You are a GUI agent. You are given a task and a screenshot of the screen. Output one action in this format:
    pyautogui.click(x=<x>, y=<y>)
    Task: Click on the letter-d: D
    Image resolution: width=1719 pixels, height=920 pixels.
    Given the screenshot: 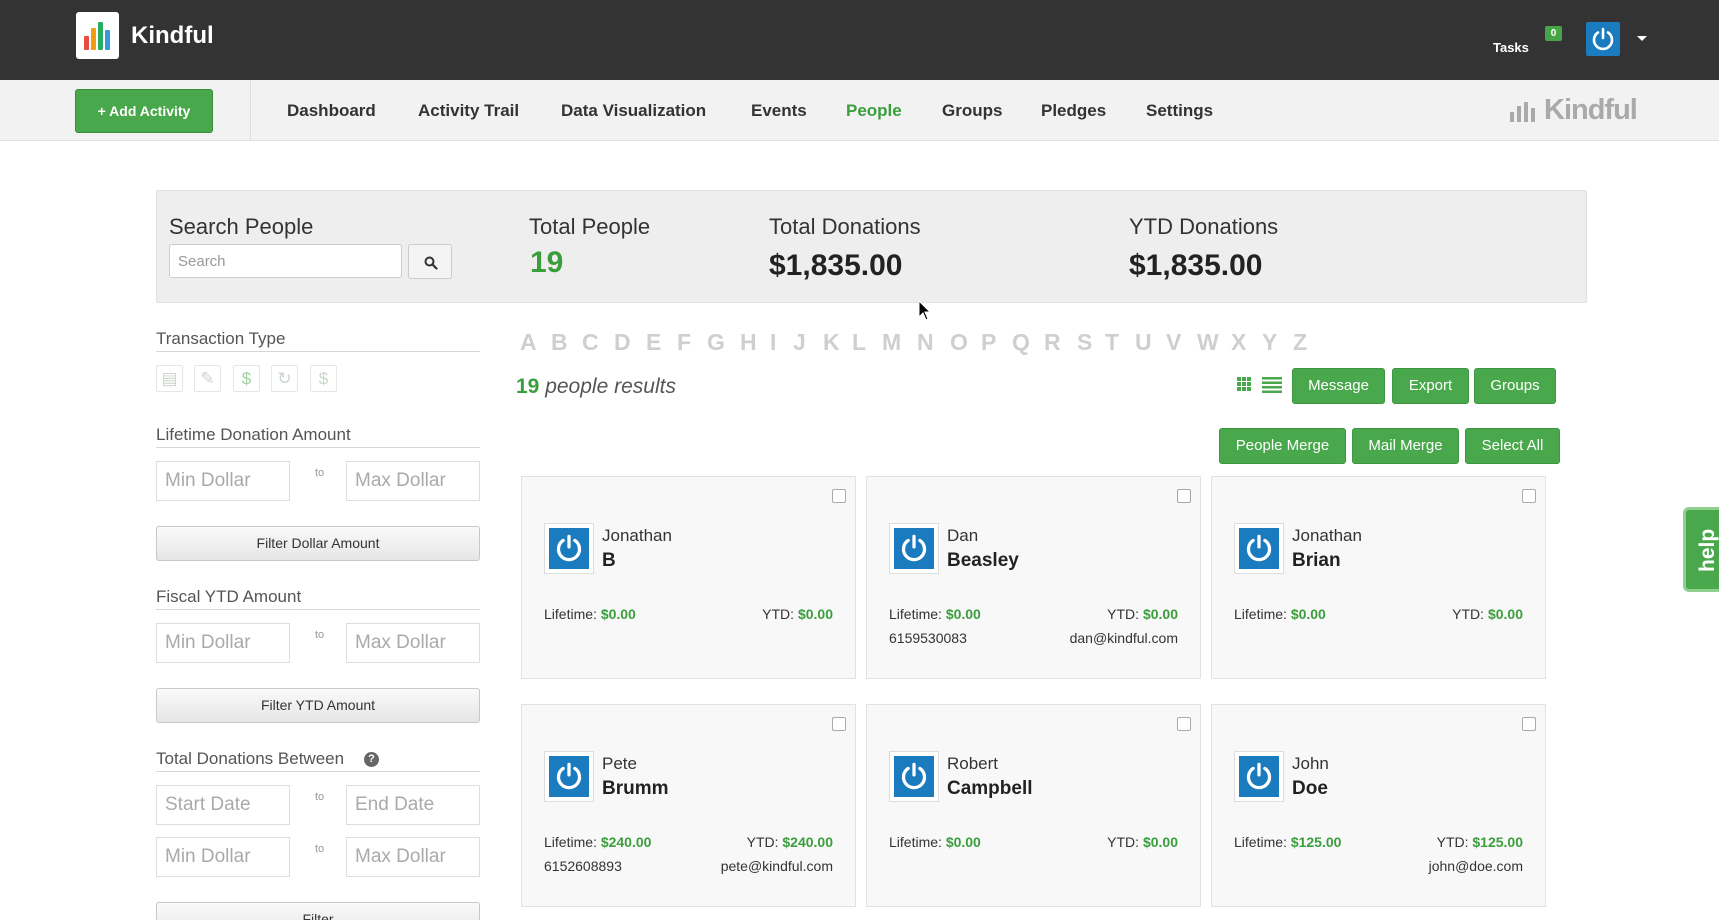 What is the action you would take?
    pyautogui.click(x=622, y=342)
    